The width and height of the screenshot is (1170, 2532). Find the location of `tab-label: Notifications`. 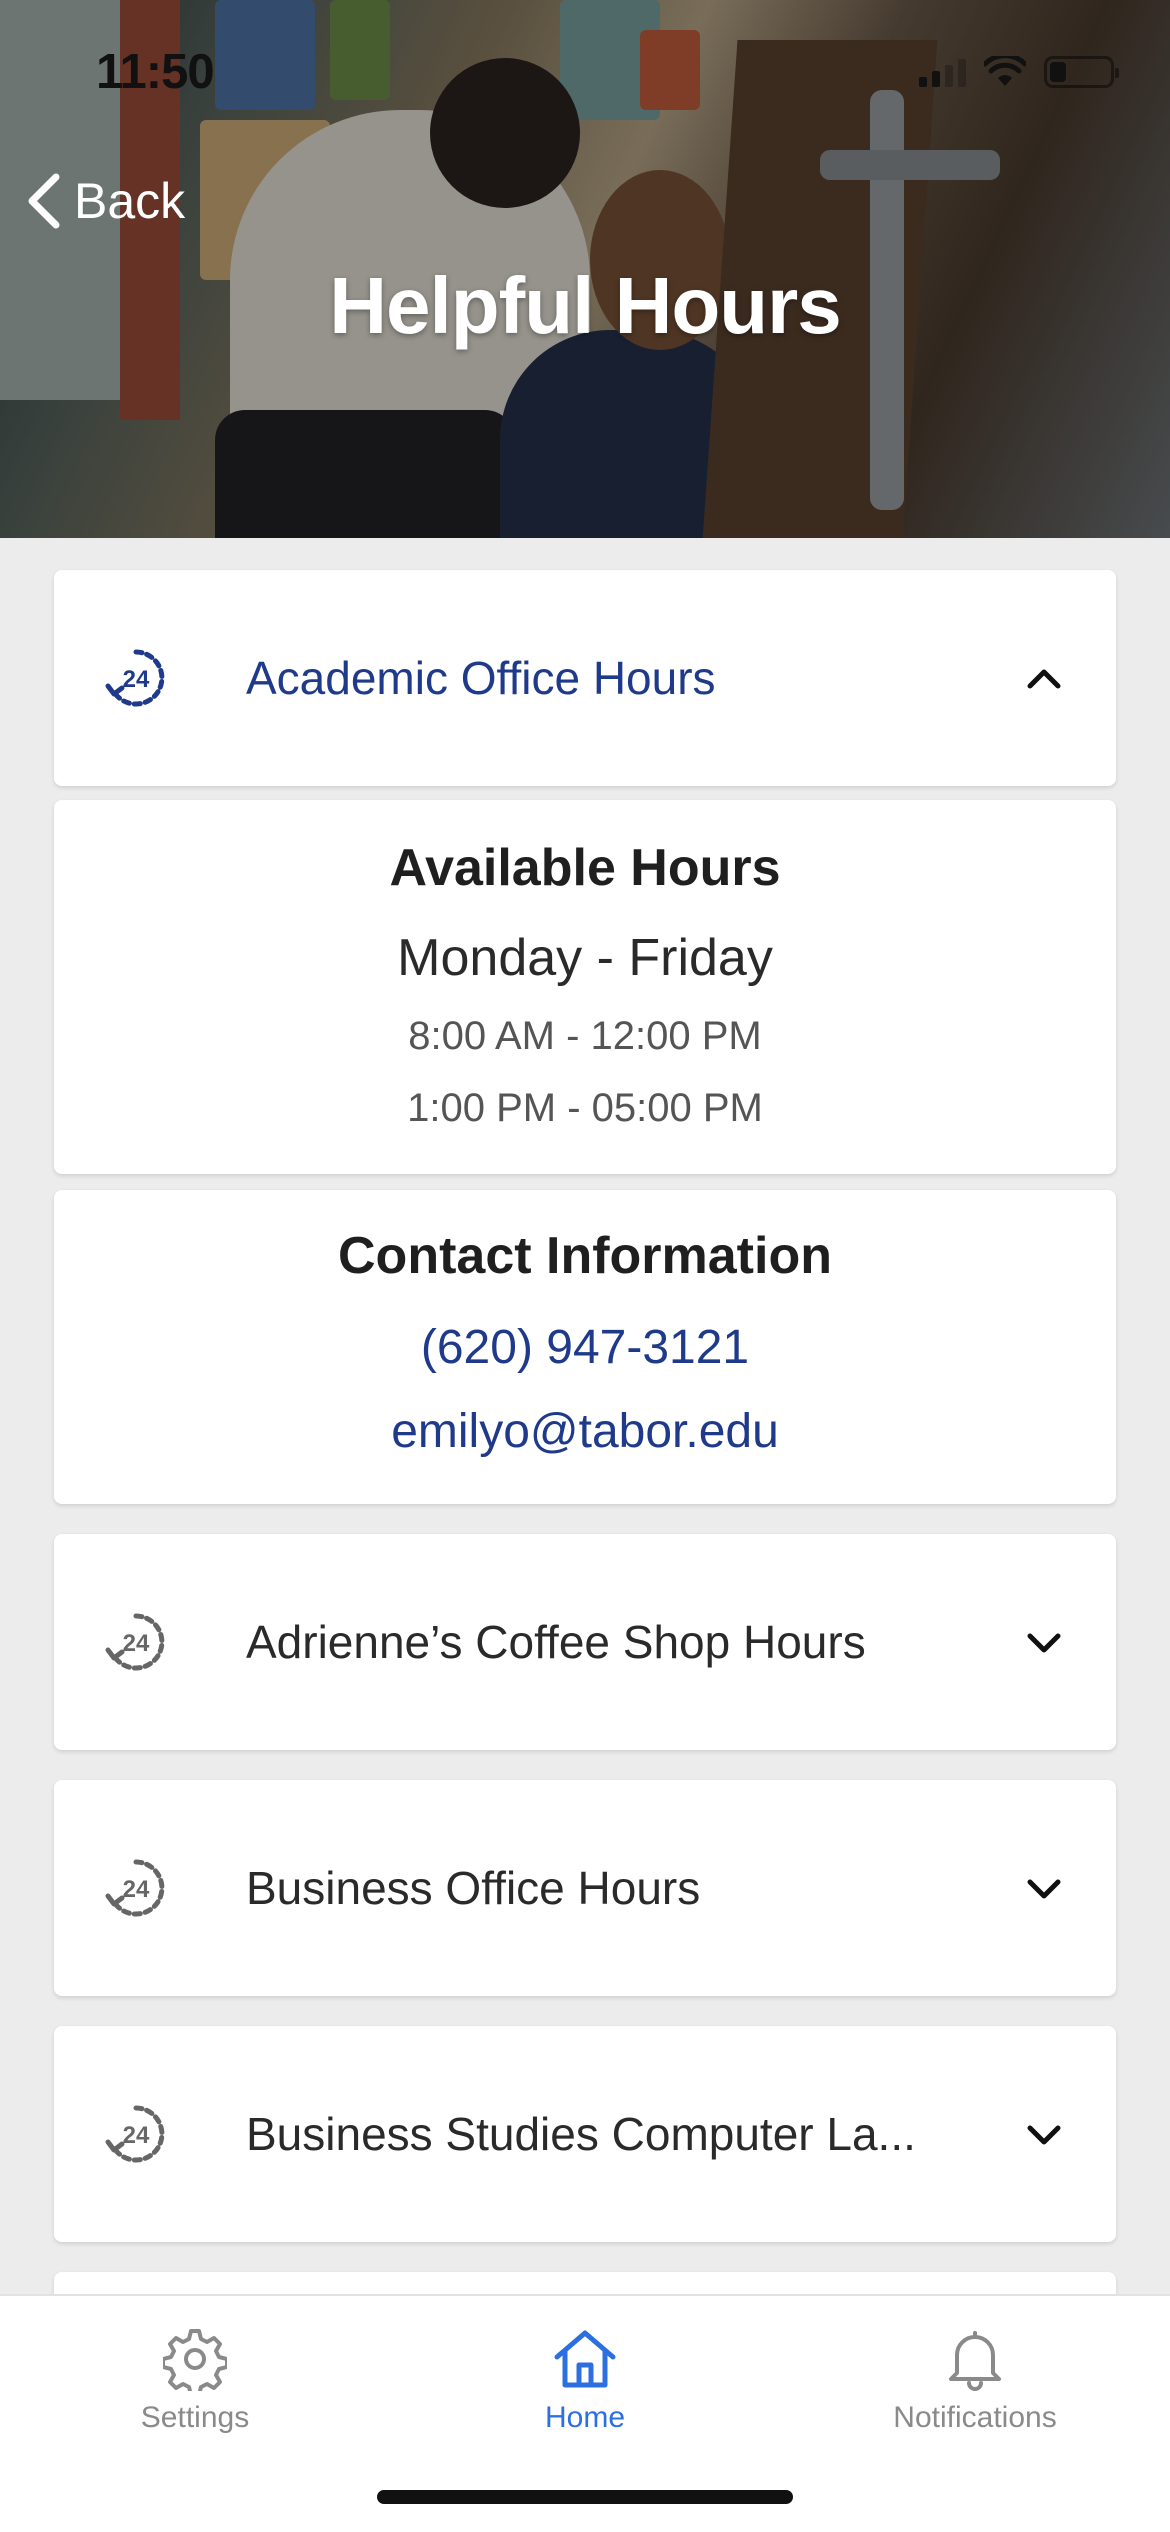

tab-label: Notifications is located at coordinates (975, 2417).